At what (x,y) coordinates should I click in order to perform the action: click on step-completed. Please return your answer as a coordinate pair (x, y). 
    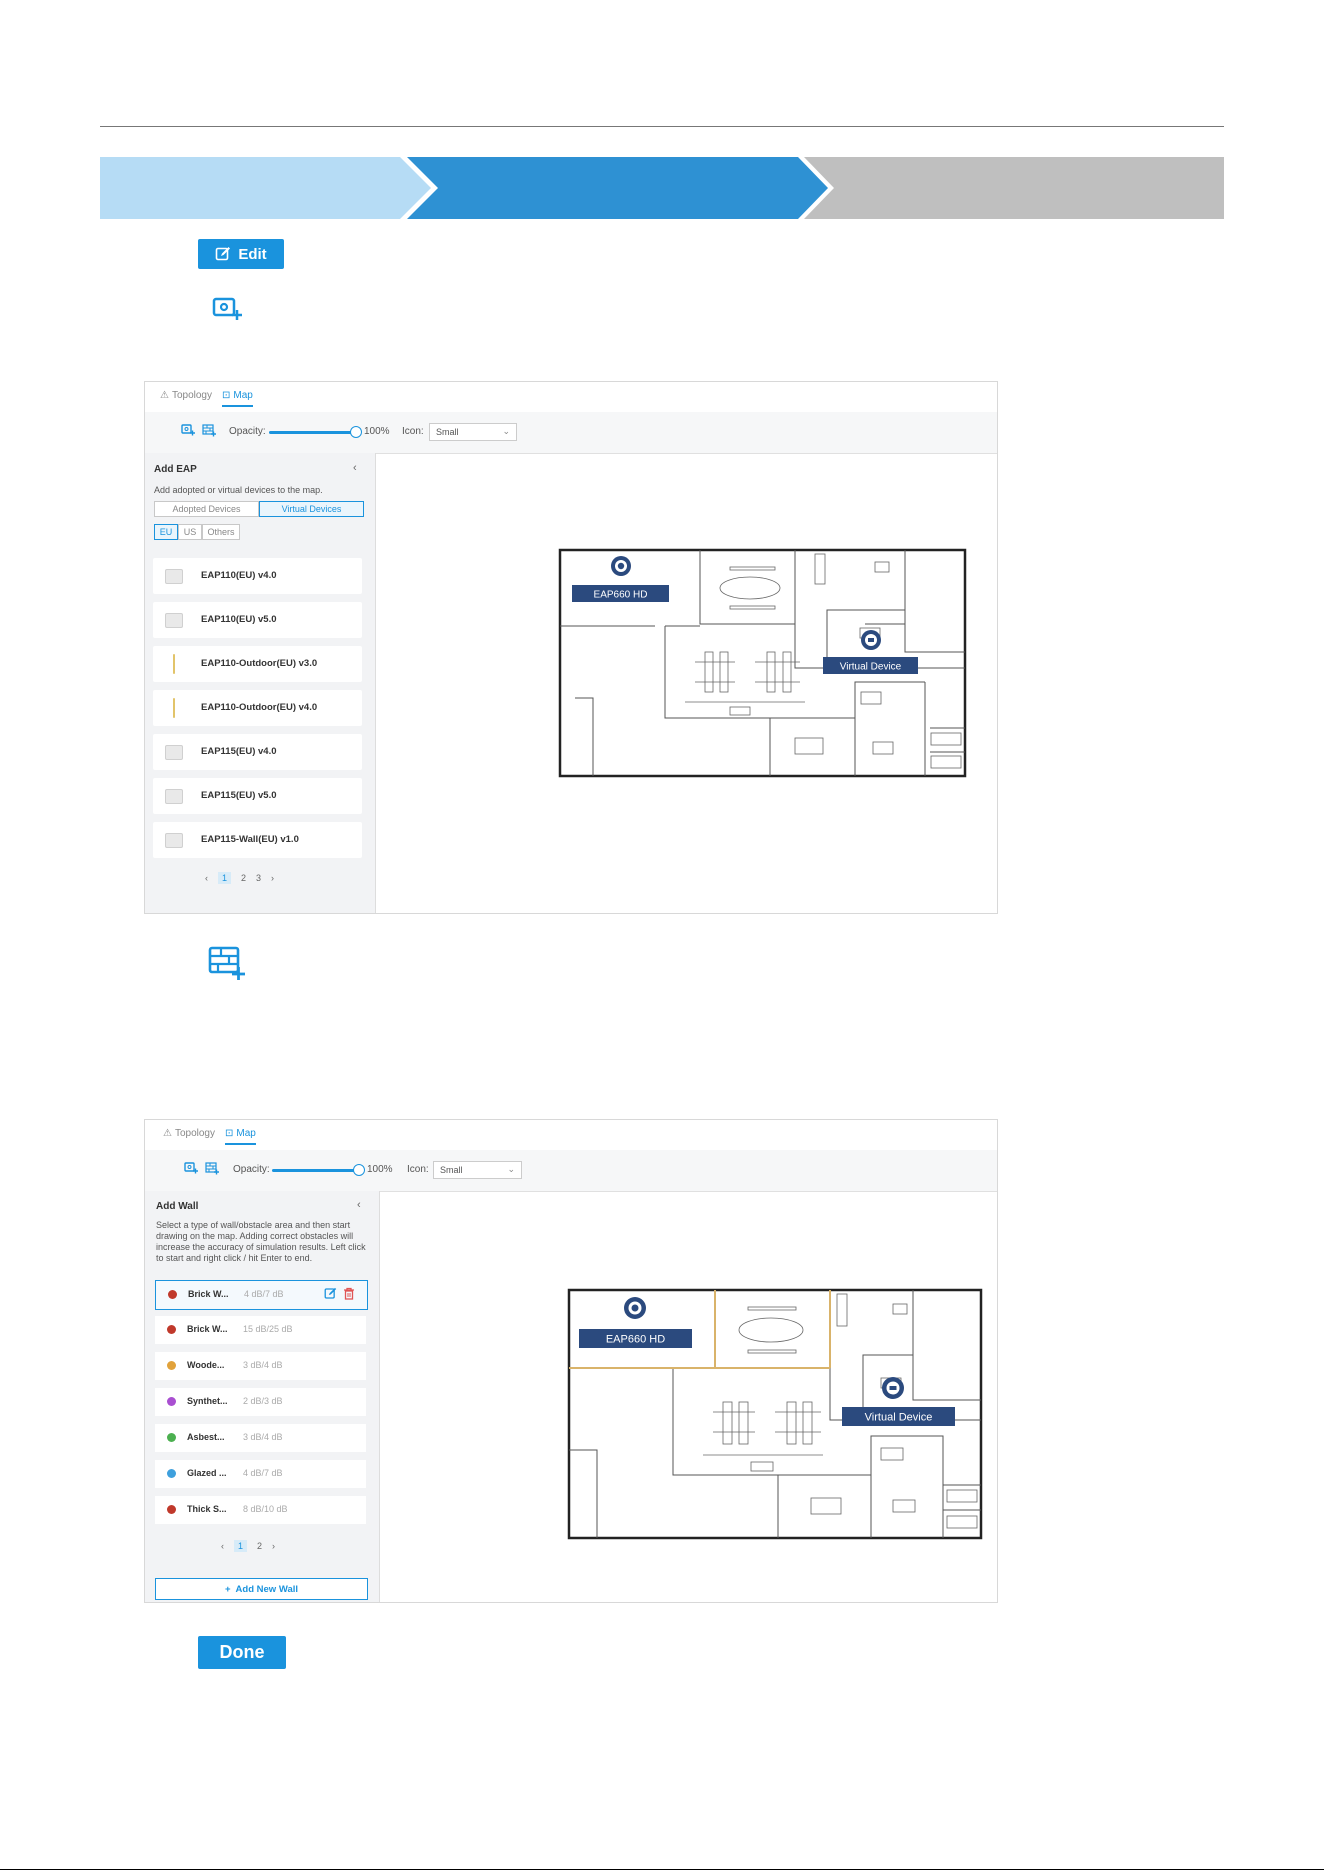
    Looking at the image, I should click on (265, 188).